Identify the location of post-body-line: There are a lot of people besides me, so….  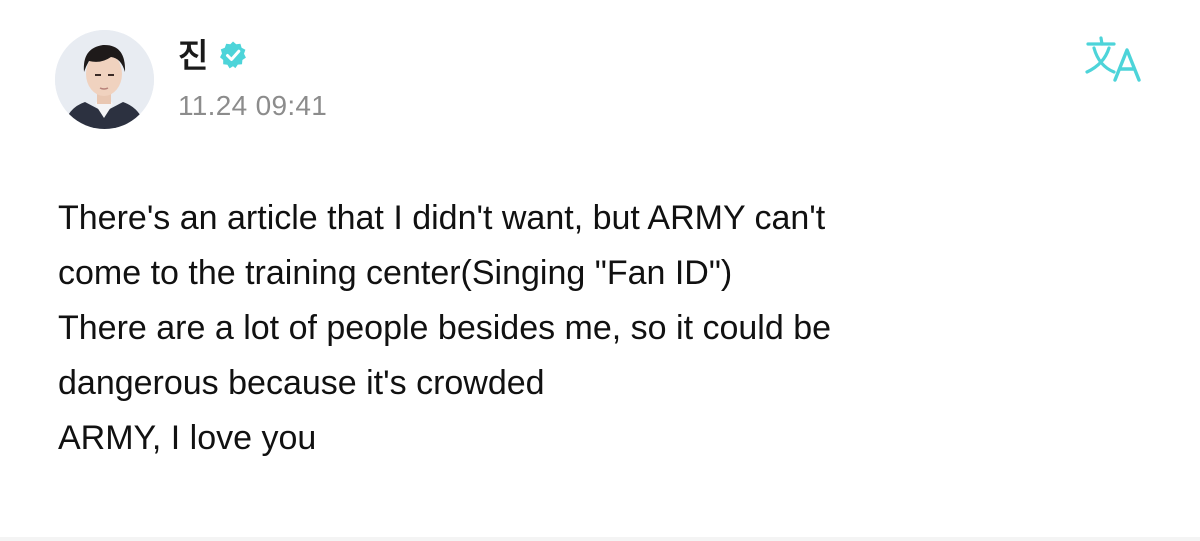
(445, 328).